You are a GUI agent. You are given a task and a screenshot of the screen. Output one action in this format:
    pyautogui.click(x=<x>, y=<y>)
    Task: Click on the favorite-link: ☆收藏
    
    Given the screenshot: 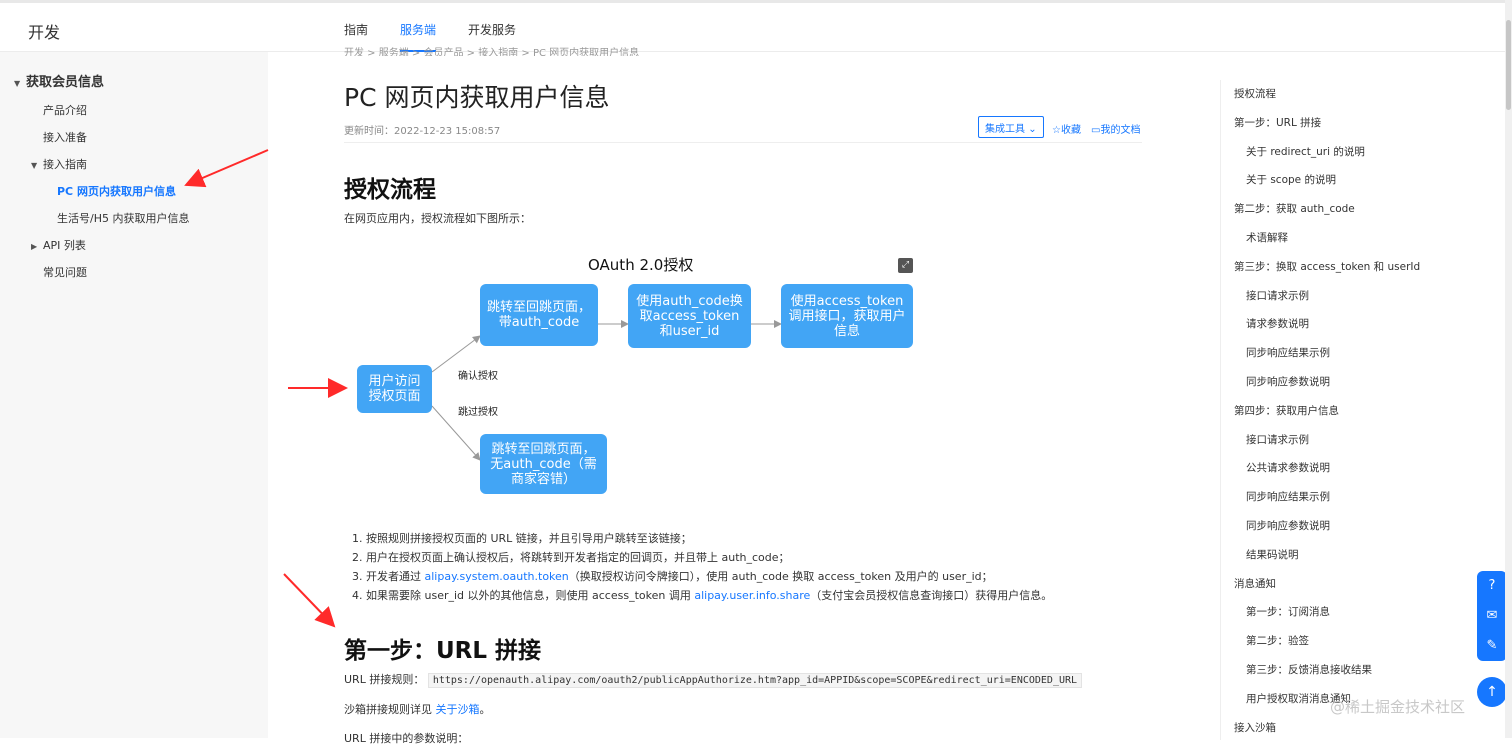 What is the action you would take?
    pyautogui.click(x=1066, y=128)
    